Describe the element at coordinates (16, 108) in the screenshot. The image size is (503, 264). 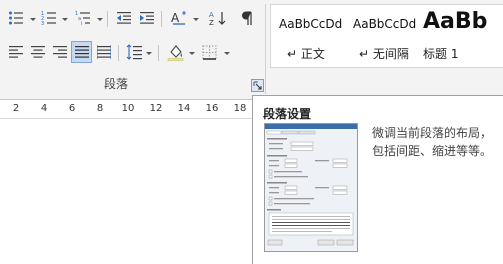
I see `ruler-tick: 2` at that location.